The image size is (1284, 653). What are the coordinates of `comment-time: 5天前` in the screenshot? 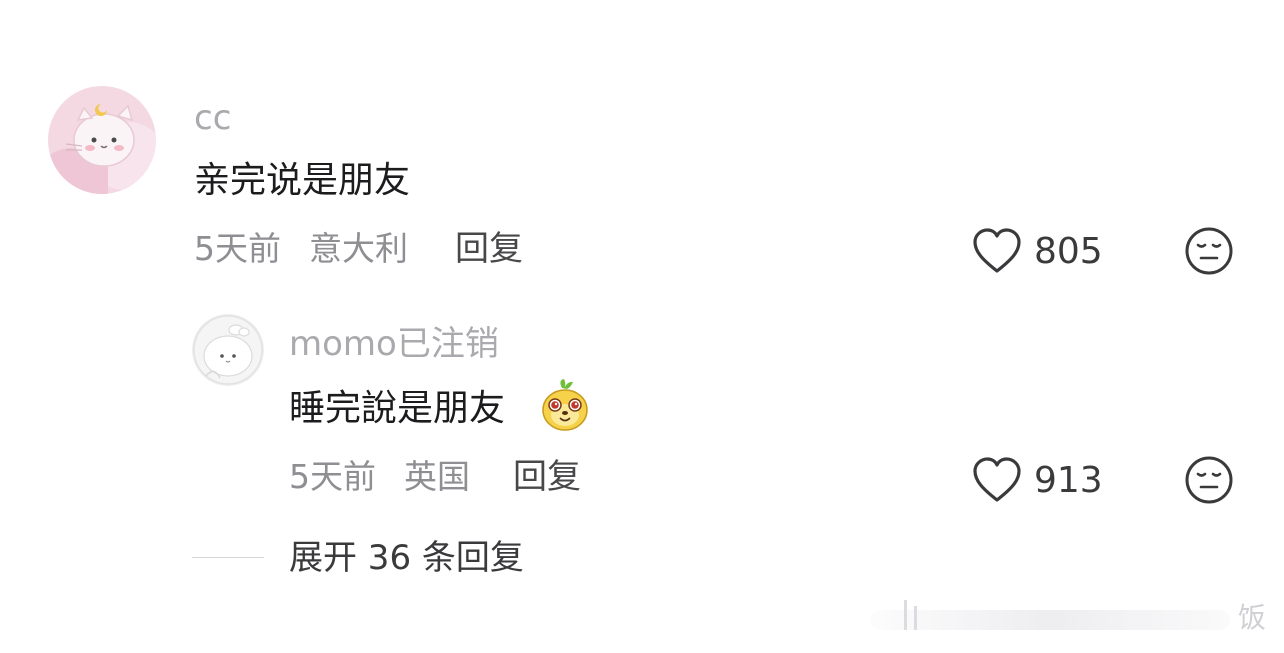 It's located at (237, 248).